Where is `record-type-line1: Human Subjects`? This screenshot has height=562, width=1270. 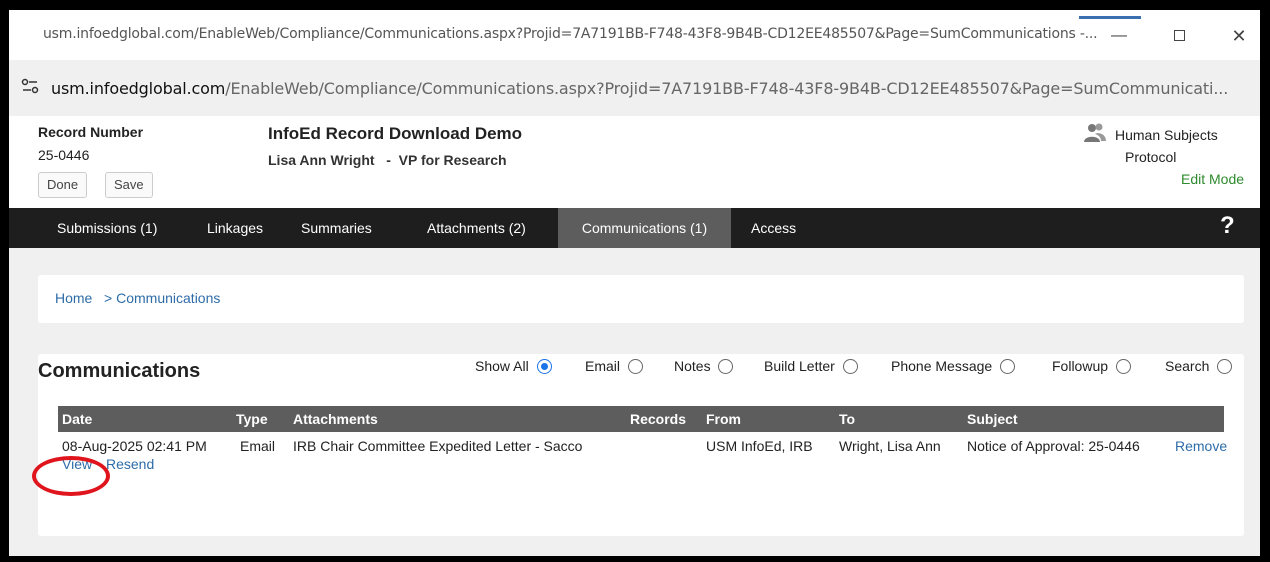
record-type-line1: Human Subjects is located at coordinates (1166, 135).